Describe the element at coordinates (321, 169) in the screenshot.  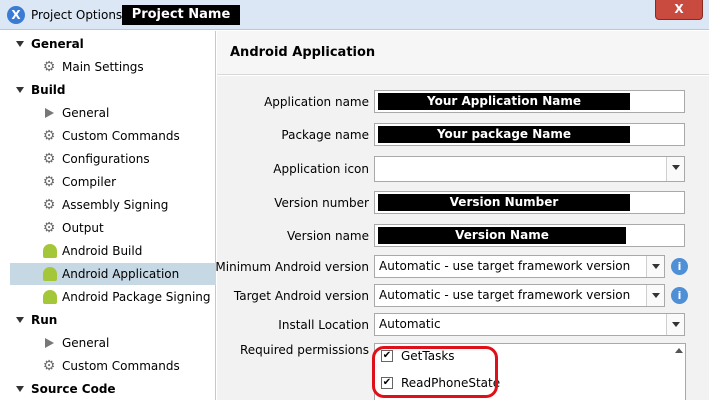
I see `application-icon-label: Application icon` at that location.